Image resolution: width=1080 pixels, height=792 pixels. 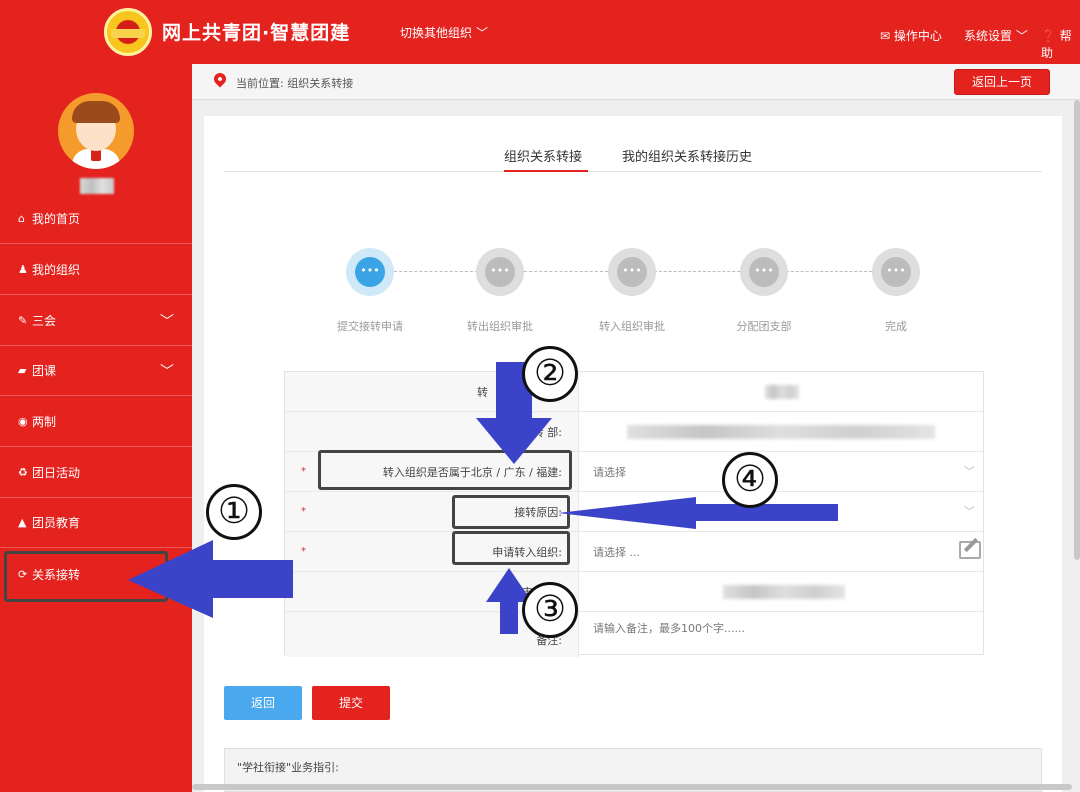 What do you see at coordinates (482, 392) in the screenshot?
I see `form-label: 转` at bounding box center [482, 392].